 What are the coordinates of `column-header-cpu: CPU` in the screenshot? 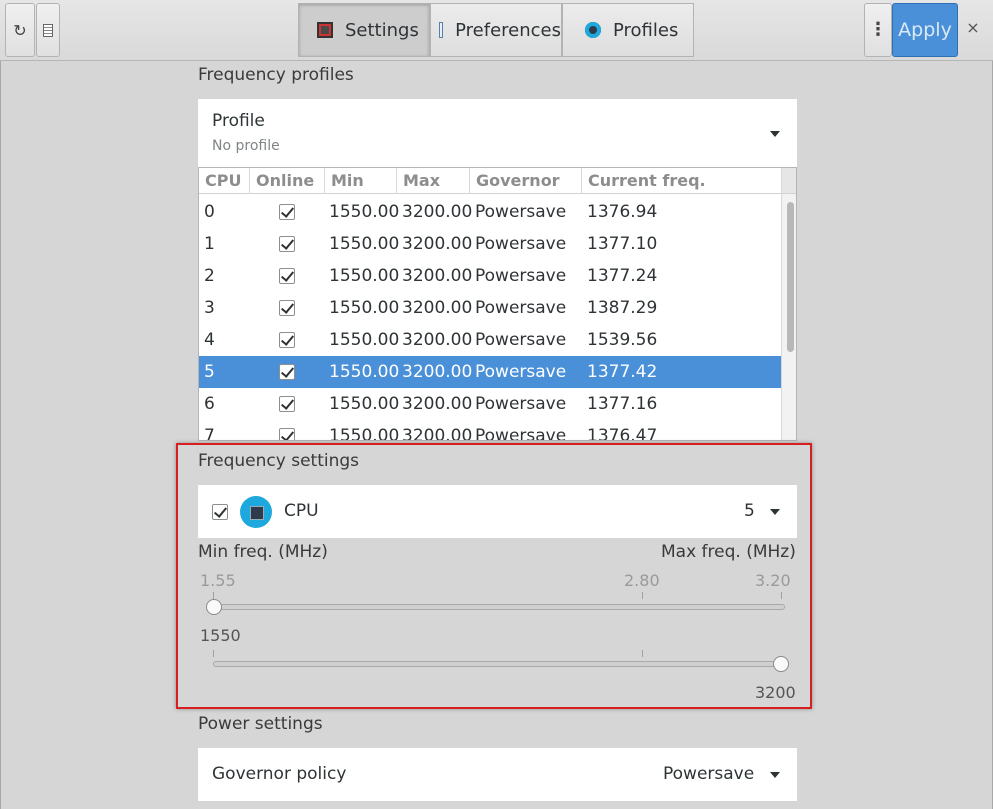 It's located at (224, 181).